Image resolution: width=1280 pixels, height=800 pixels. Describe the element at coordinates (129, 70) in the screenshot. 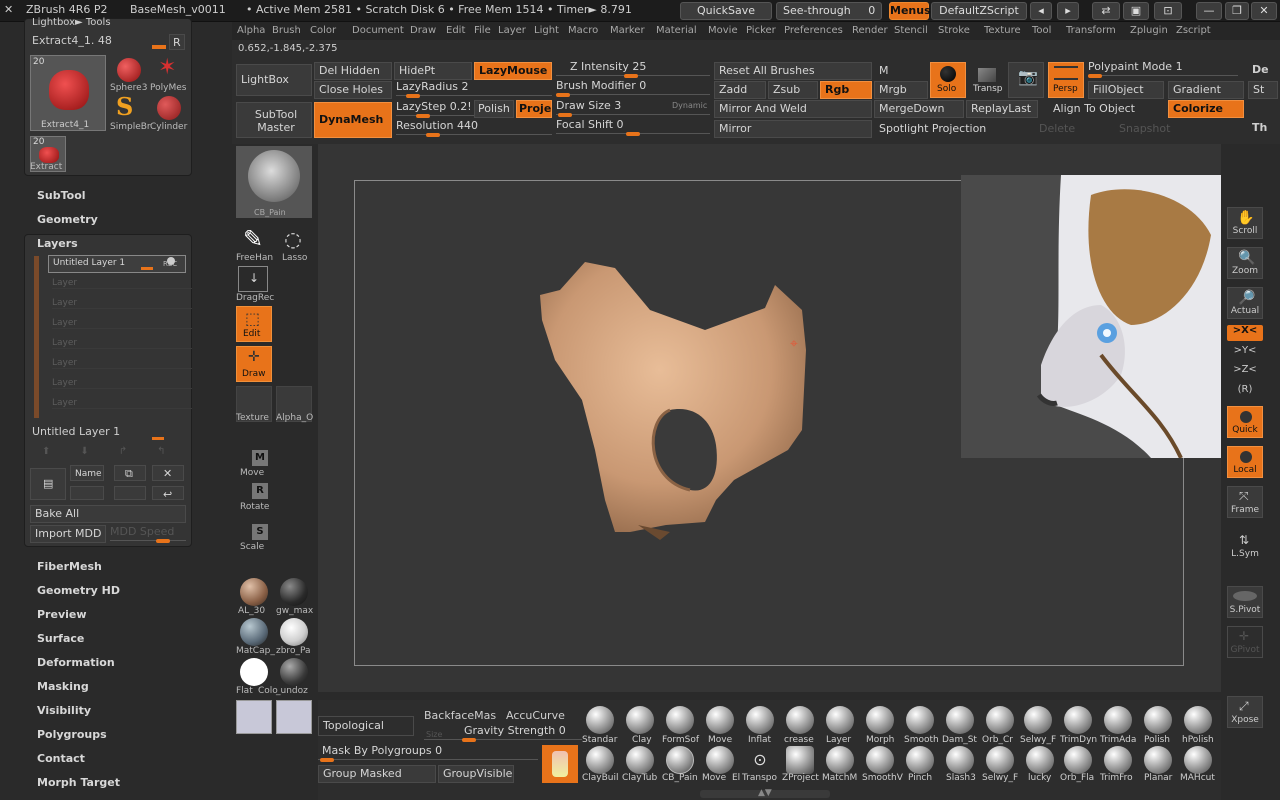

I see `sphere3-icon` at that location.